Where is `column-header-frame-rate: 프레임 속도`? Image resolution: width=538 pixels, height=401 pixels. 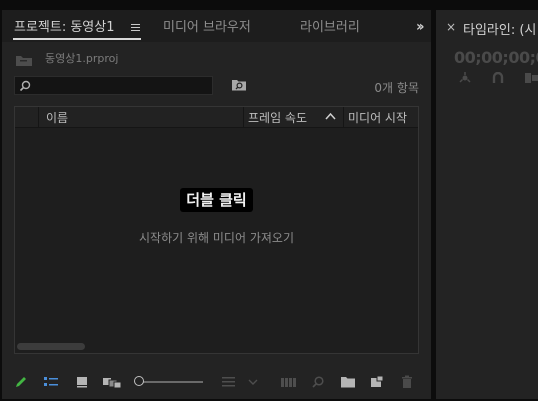
column-header-frame-rate: 프레임 속도 is located at coordinates (277, 117).